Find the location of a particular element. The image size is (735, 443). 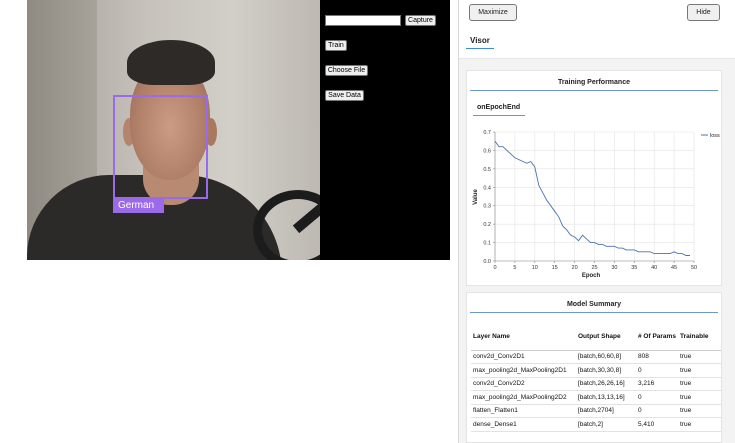

cell-output-shape: [batch,30,30,8] is located at coordinates (606, 370).